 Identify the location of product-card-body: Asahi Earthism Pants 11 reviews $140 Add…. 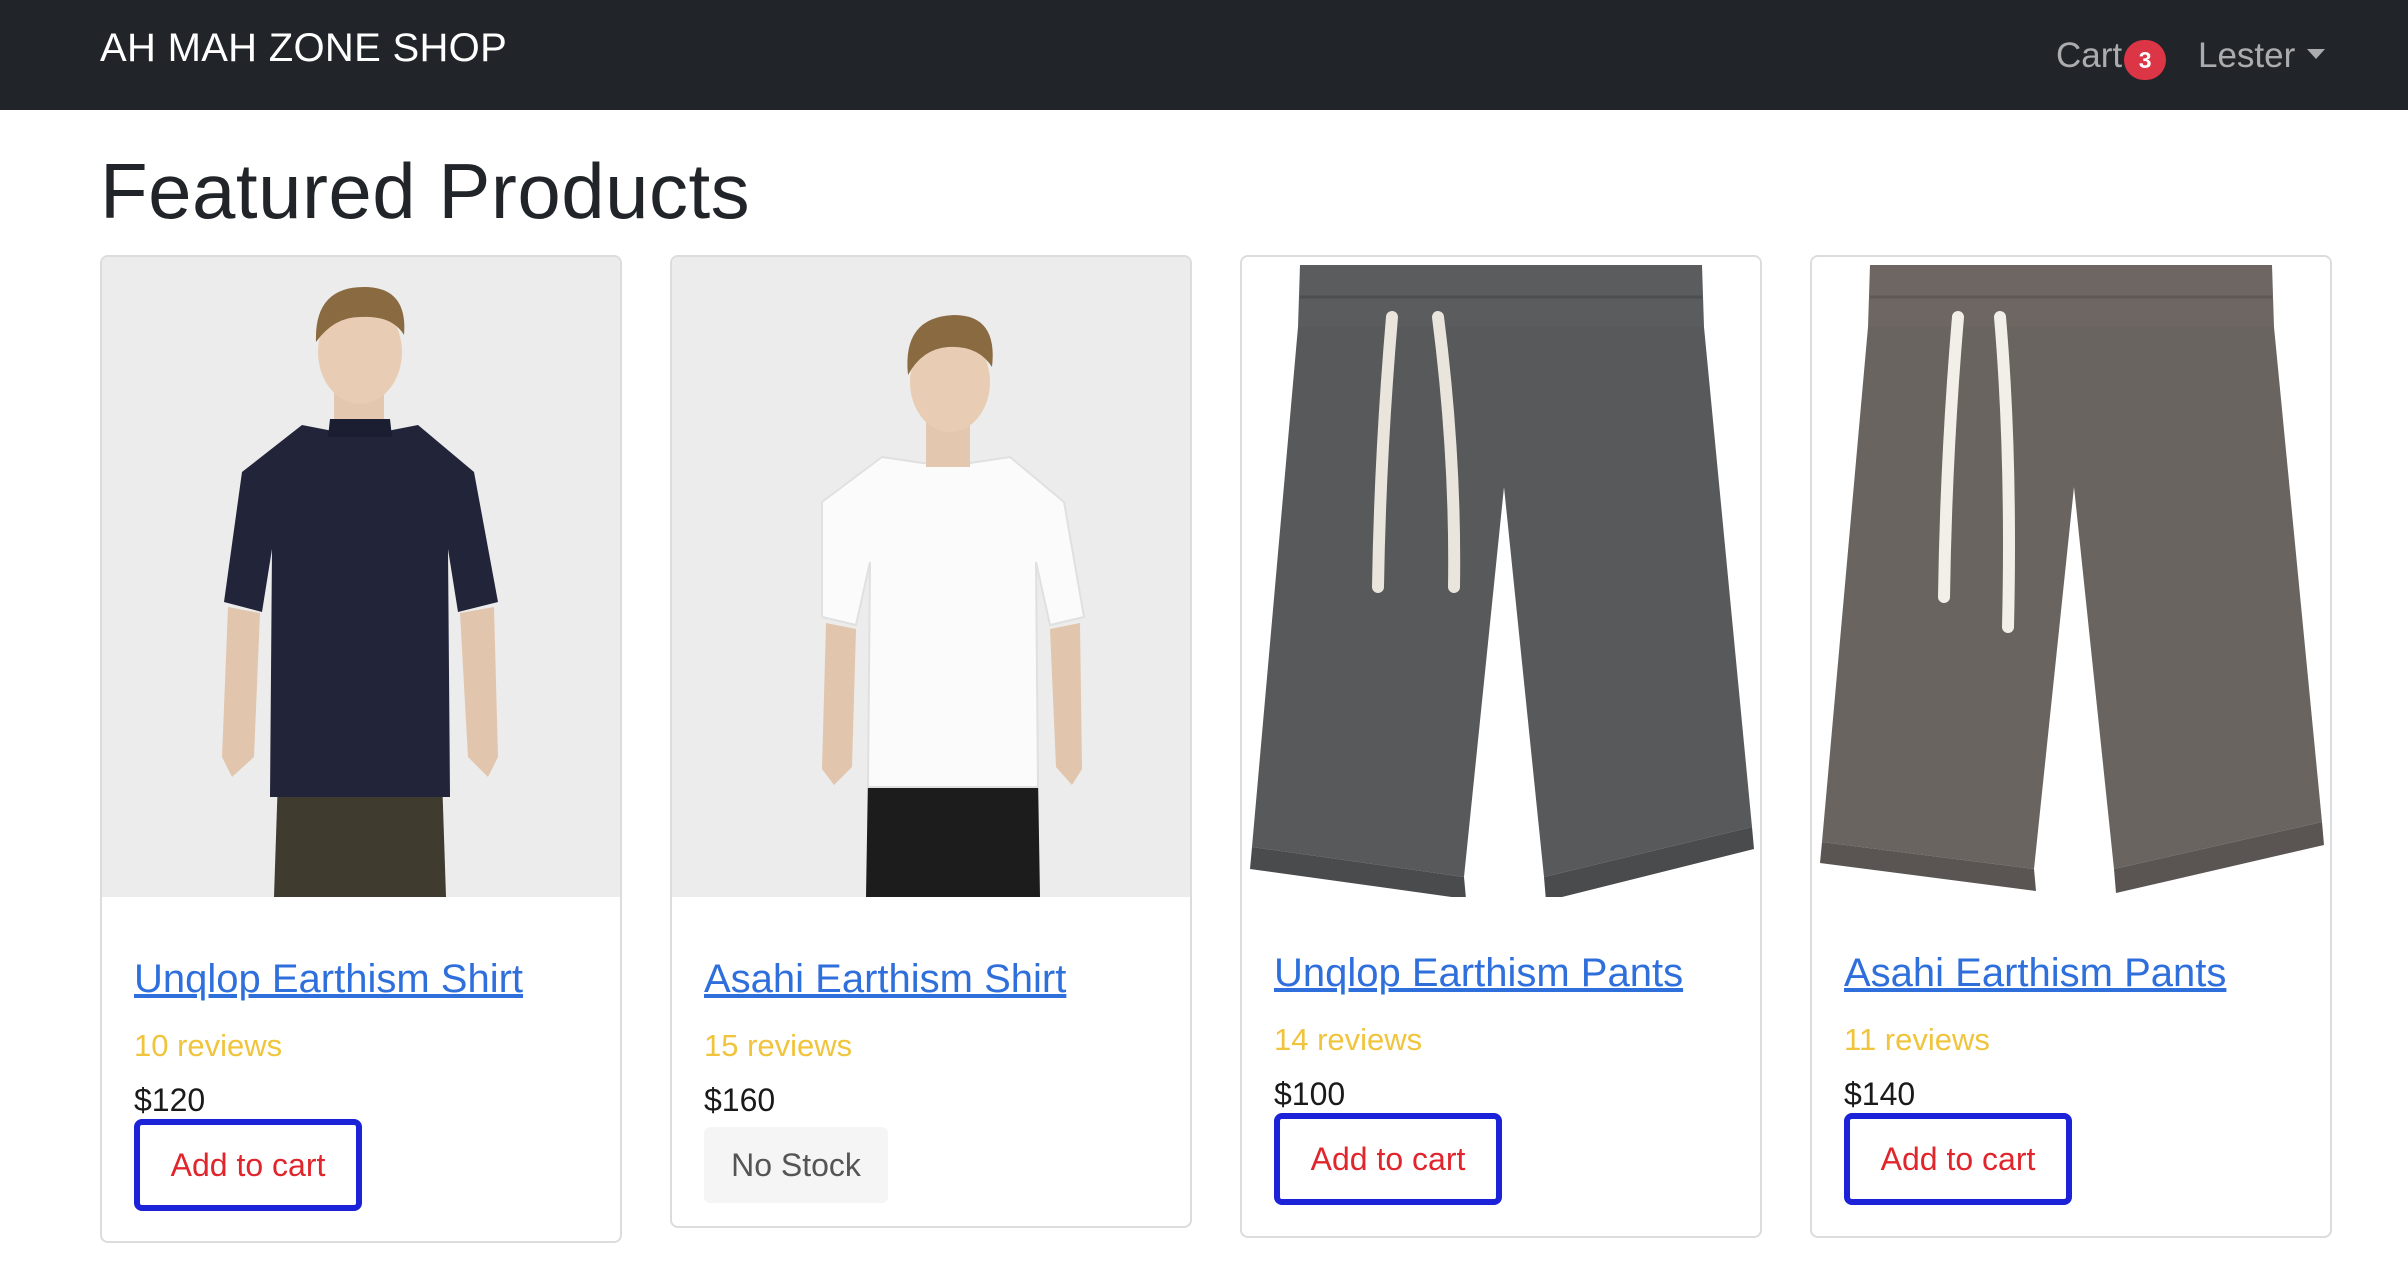
(2071, 1093).